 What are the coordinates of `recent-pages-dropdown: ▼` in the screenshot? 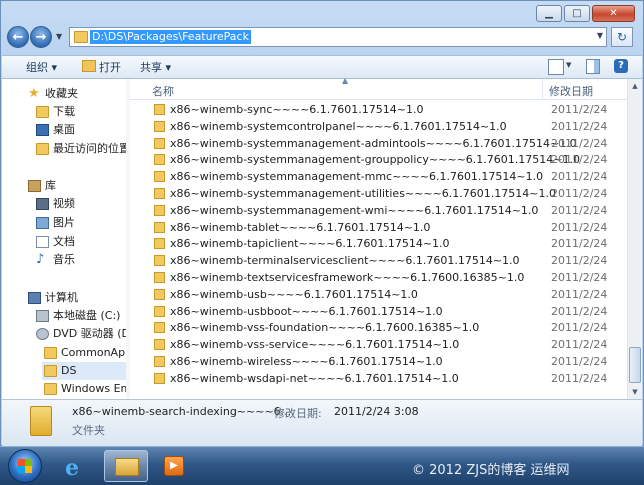 It's located at (59, 36).